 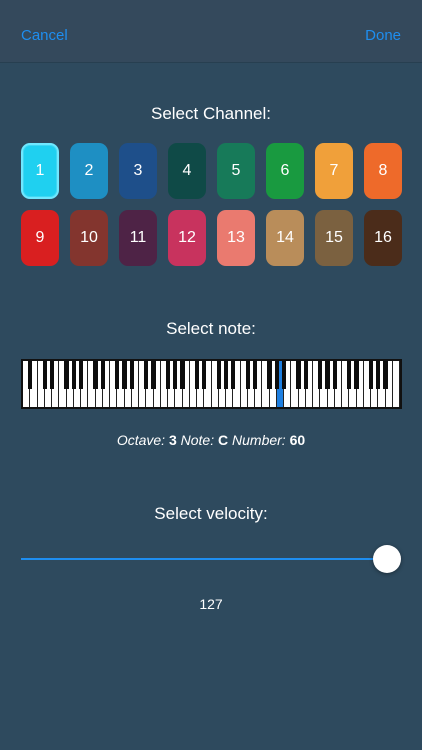 What do you see at coordinates (383, 171) in the screenshot?
I see `channel-button-8: 8` at bounding box center [383, 171].